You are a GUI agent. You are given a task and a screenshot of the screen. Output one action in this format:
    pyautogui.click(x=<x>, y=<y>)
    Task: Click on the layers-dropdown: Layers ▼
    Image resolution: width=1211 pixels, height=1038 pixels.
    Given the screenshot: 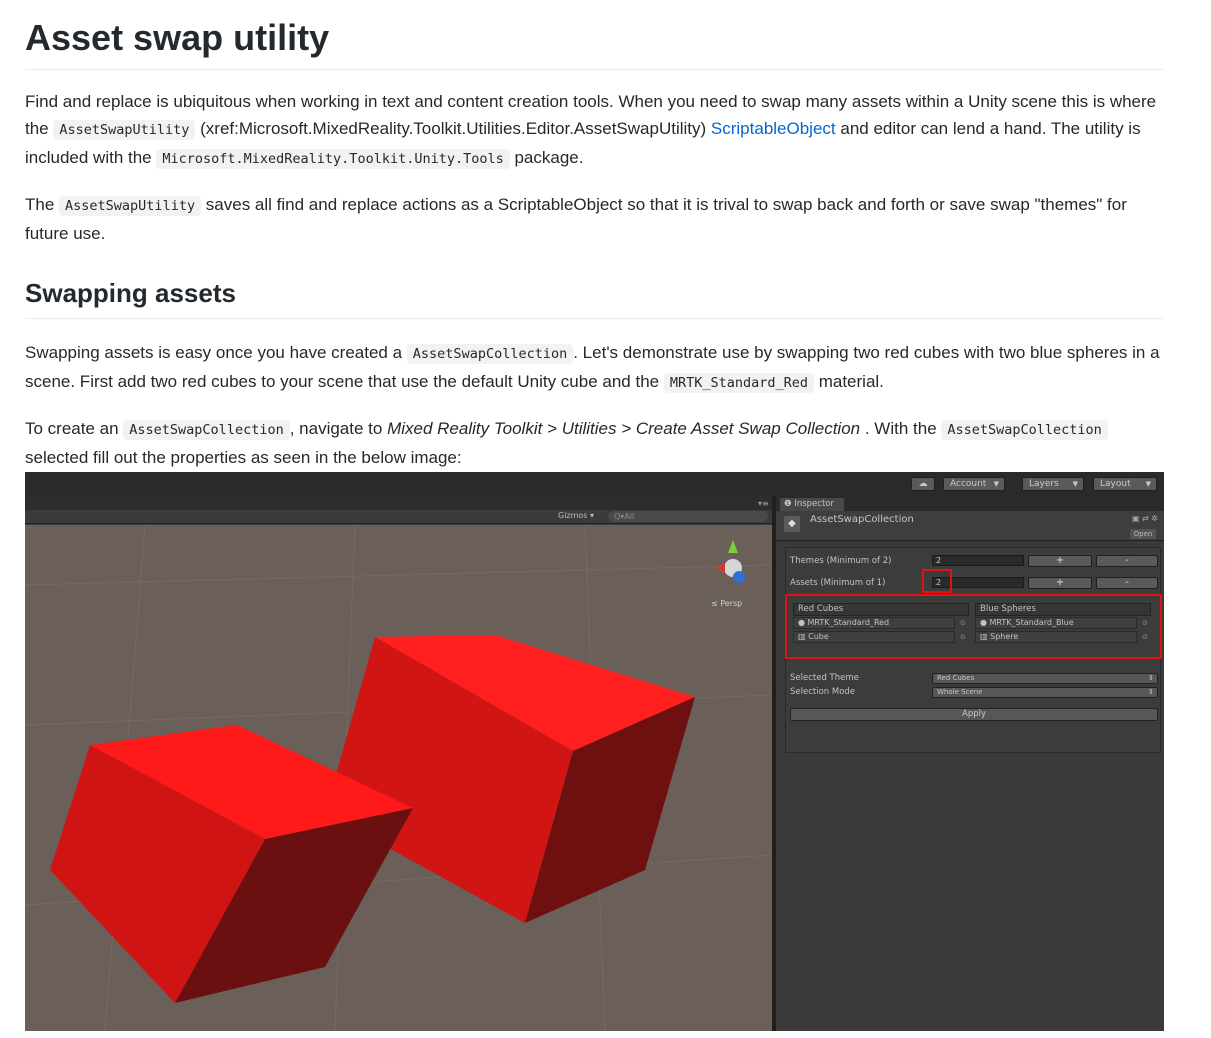 What is the action you would take?
    pyautogui.click(x=1053, y=484)
    